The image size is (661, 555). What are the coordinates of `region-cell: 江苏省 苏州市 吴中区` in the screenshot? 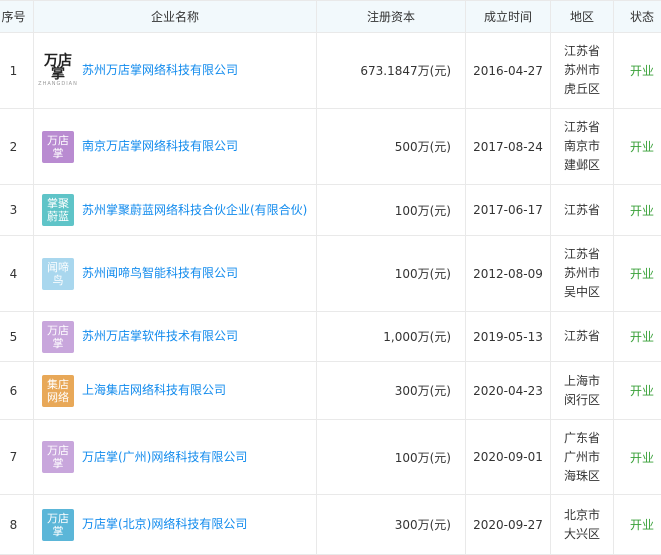 It's located at (582, 274).